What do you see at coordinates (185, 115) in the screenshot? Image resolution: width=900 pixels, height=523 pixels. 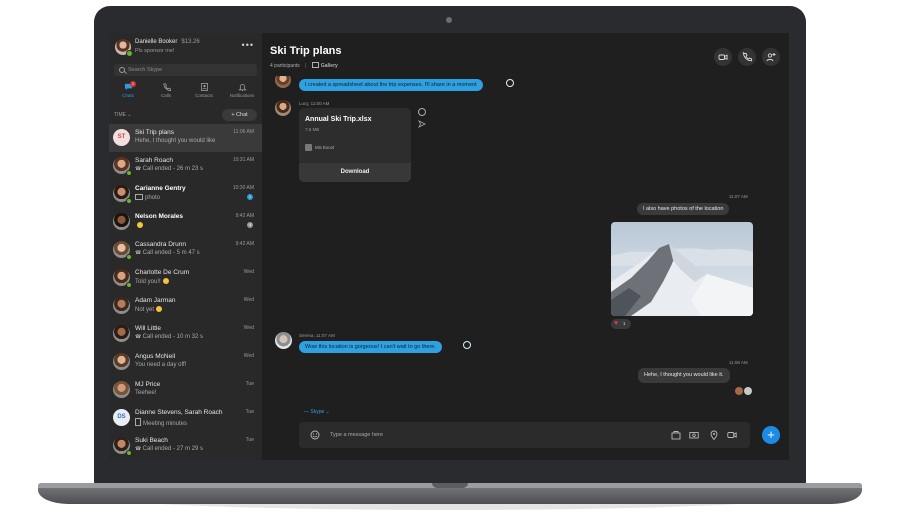 I see `chat-list-header: TIME ⌄ + Chat` at bounding box center [185, 115].